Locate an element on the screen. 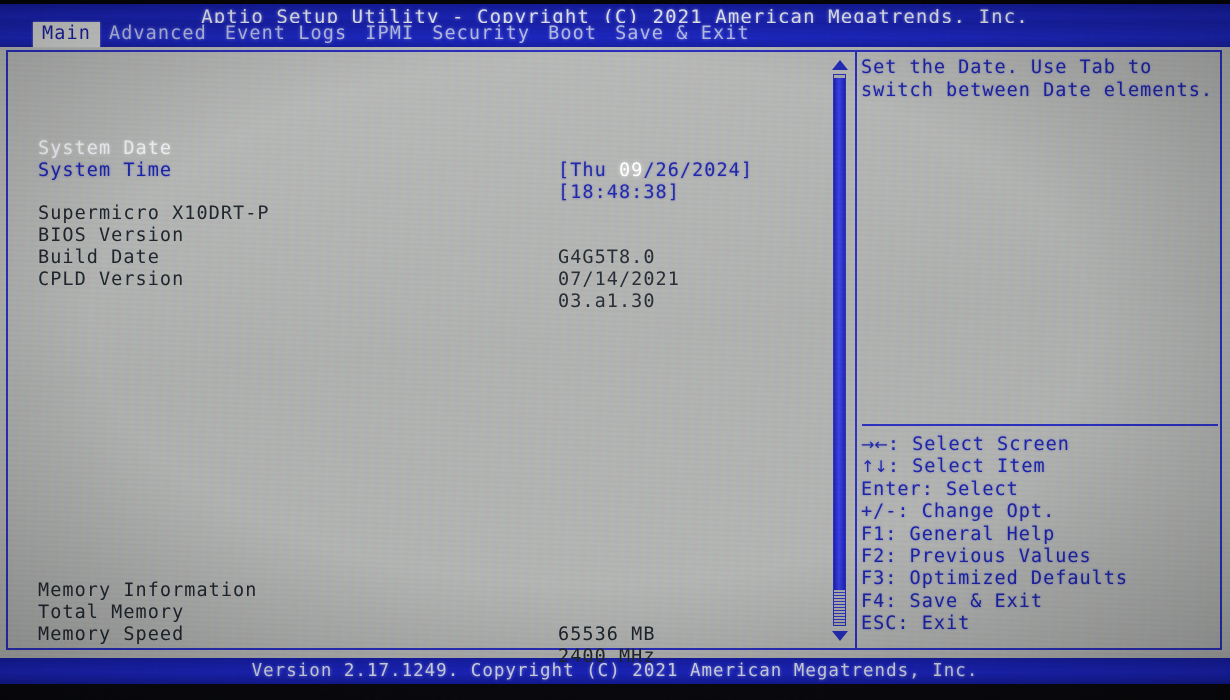 This screenshot has height=700, width=1230. tab-ipmi: IPMI is located at coordinates (389, 34).